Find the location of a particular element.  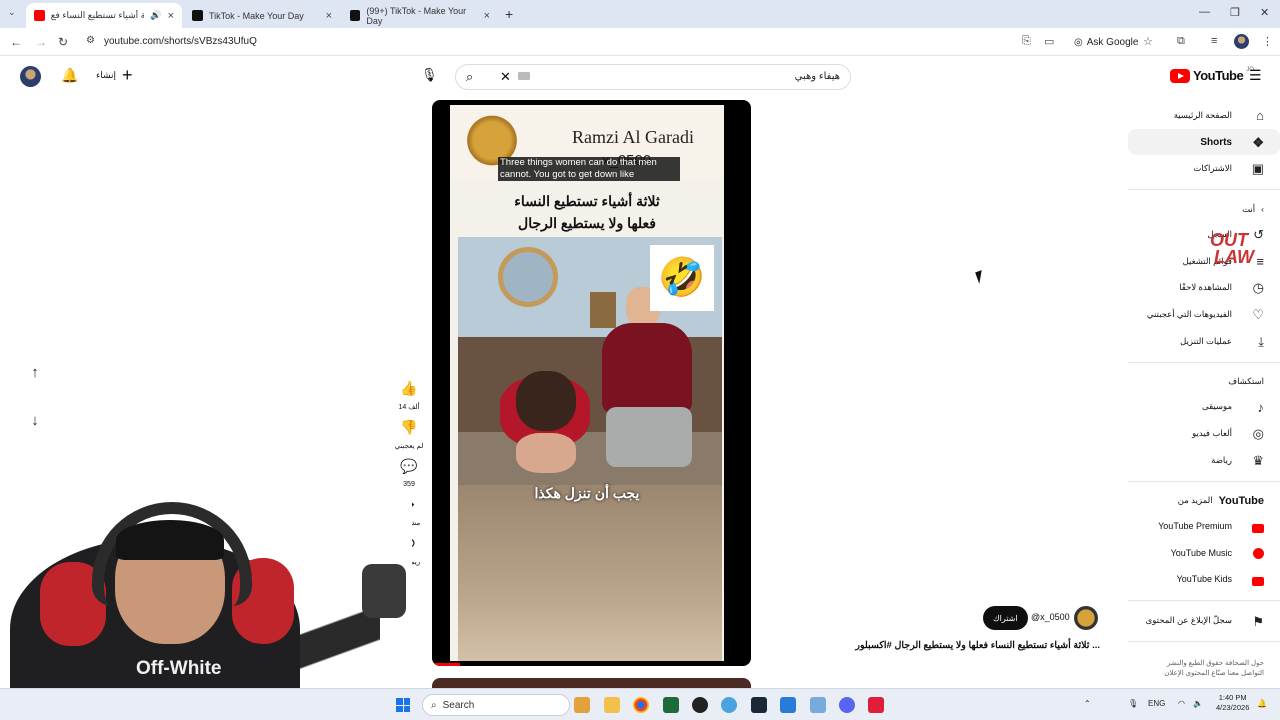

sidebar-item-label: YouTube Kids is located at coordinates (1204, 579).